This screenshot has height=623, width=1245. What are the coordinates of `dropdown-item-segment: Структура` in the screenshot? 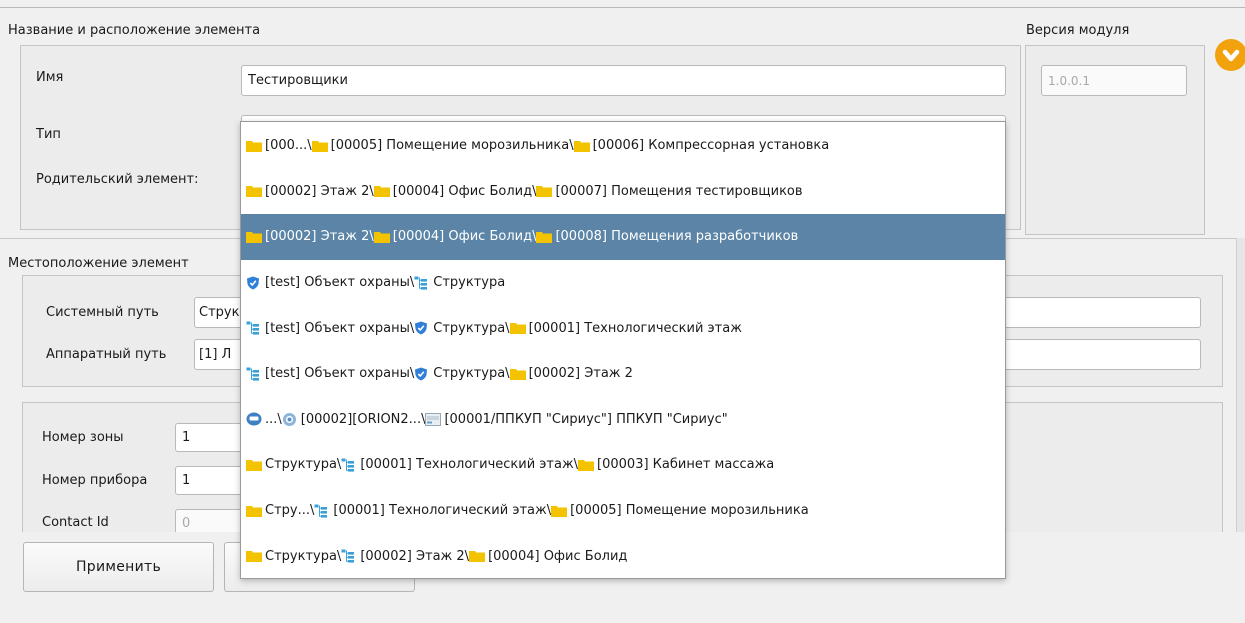 It's located at (459, 282).